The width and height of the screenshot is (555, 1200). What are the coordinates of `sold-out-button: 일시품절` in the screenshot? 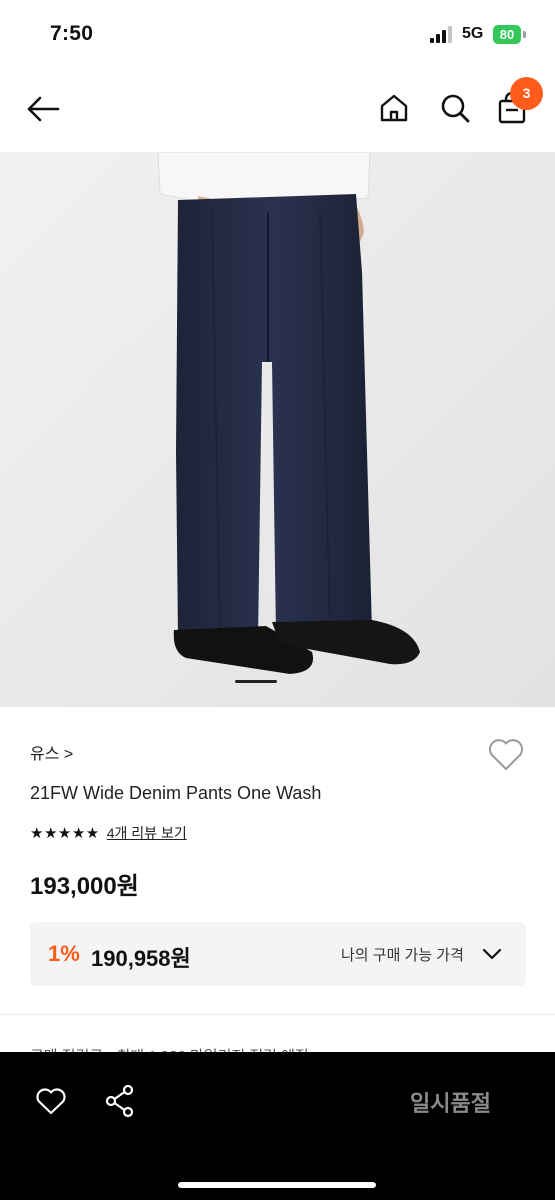 It's located at (450, 1102).